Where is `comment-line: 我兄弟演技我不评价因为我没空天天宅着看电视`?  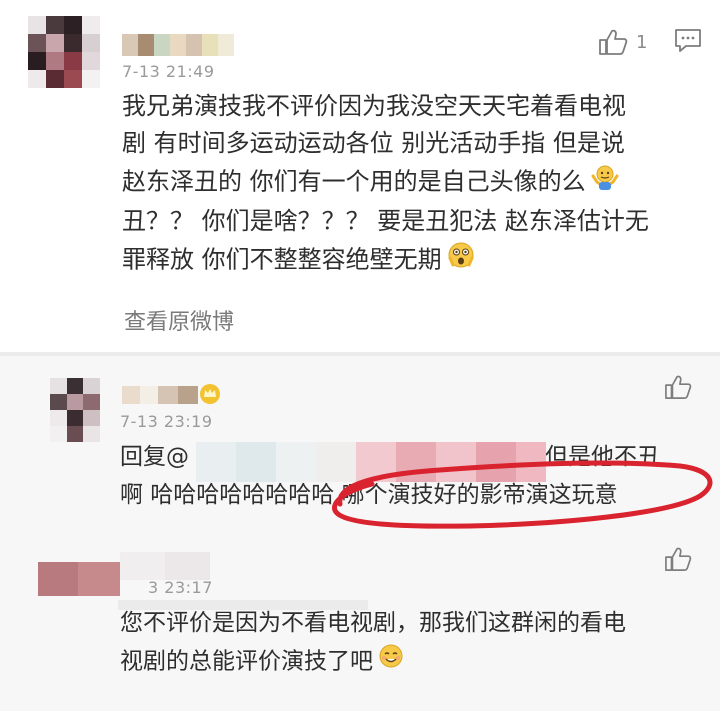 comment-line: 我兄弟演技我不评价因为我没空天天宅着看电视 is located at coordinates (374, 106).